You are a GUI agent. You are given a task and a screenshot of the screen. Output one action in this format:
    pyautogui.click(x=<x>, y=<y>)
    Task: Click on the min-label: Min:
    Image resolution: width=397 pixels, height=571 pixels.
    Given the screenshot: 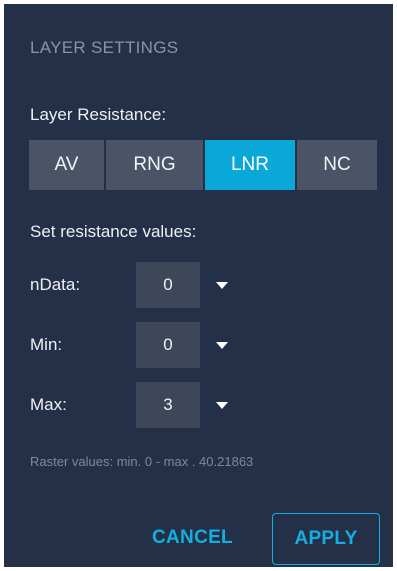 What is the action you would take?
    pyautogui.click(x=46, y=344)
    